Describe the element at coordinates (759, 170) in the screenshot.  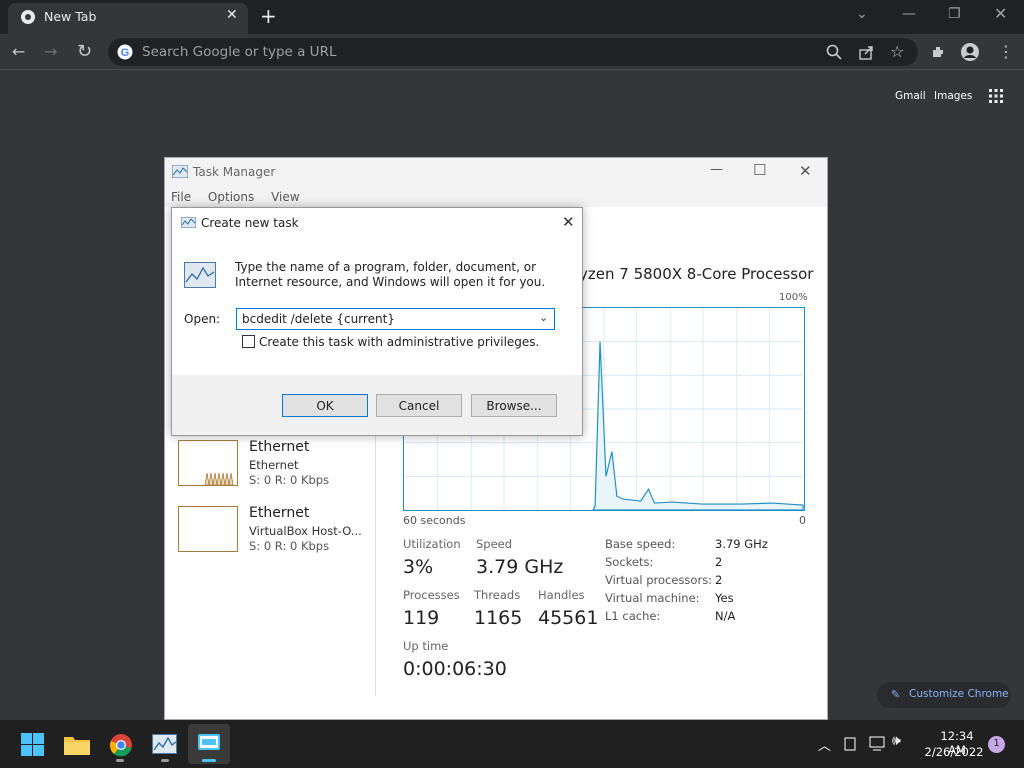
I see `tm-maximize-icon: ☐` at that location.